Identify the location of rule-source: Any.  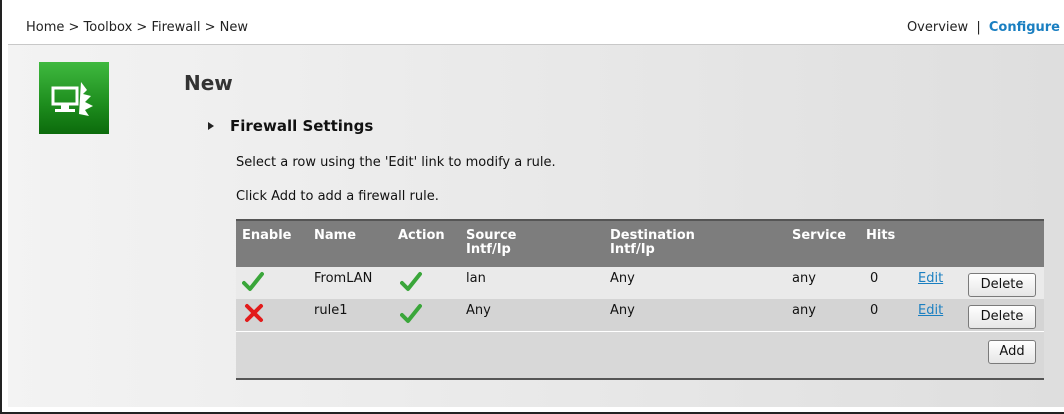
(478, 310).